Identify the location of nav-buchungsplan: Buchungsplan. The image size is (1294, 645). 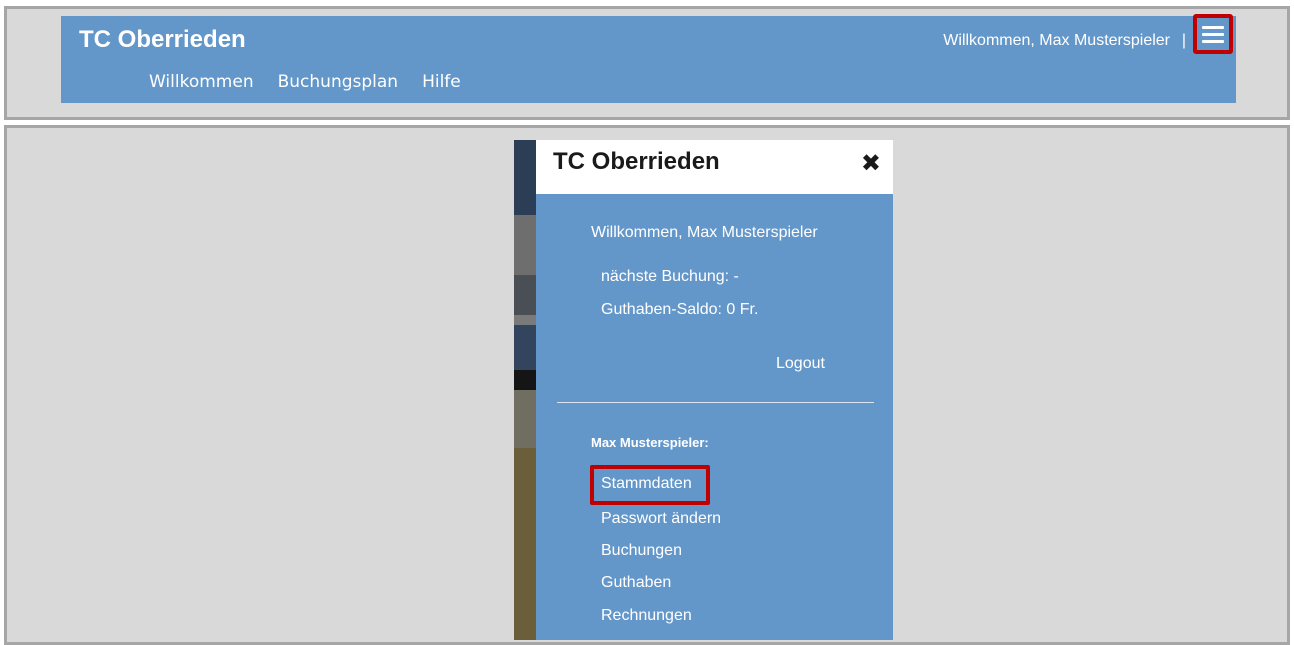
(338, 82).